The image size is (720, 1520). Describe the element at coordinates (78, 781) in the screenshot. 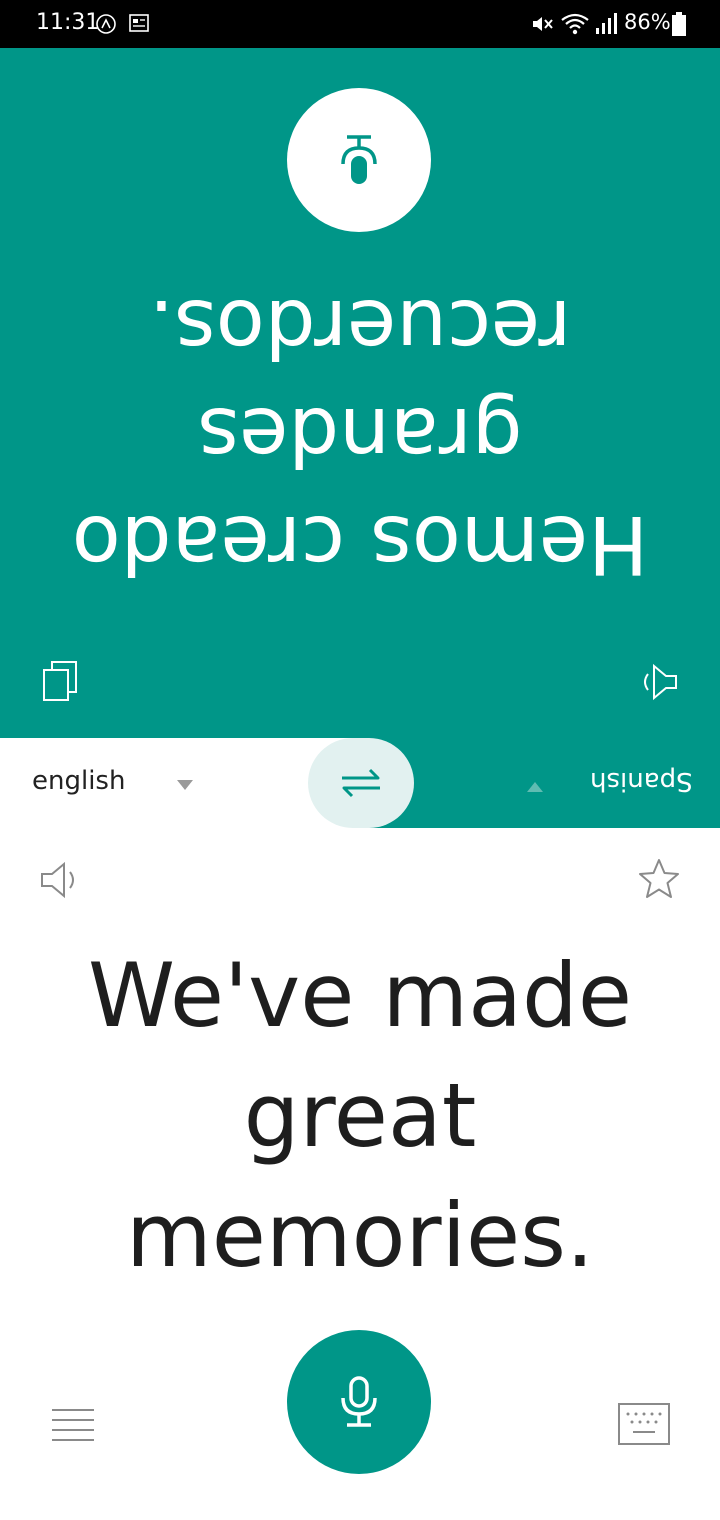

I see `source-language-selector: english` at that location.